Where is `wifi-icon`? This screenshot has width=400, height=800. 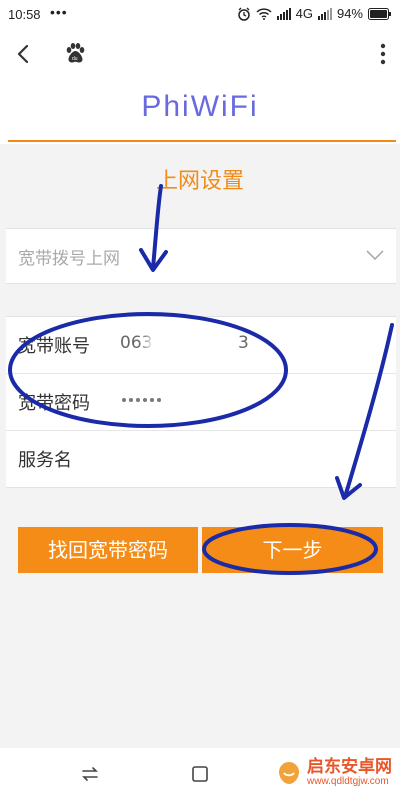
wifi-icon is located at coordinates (264, 13).